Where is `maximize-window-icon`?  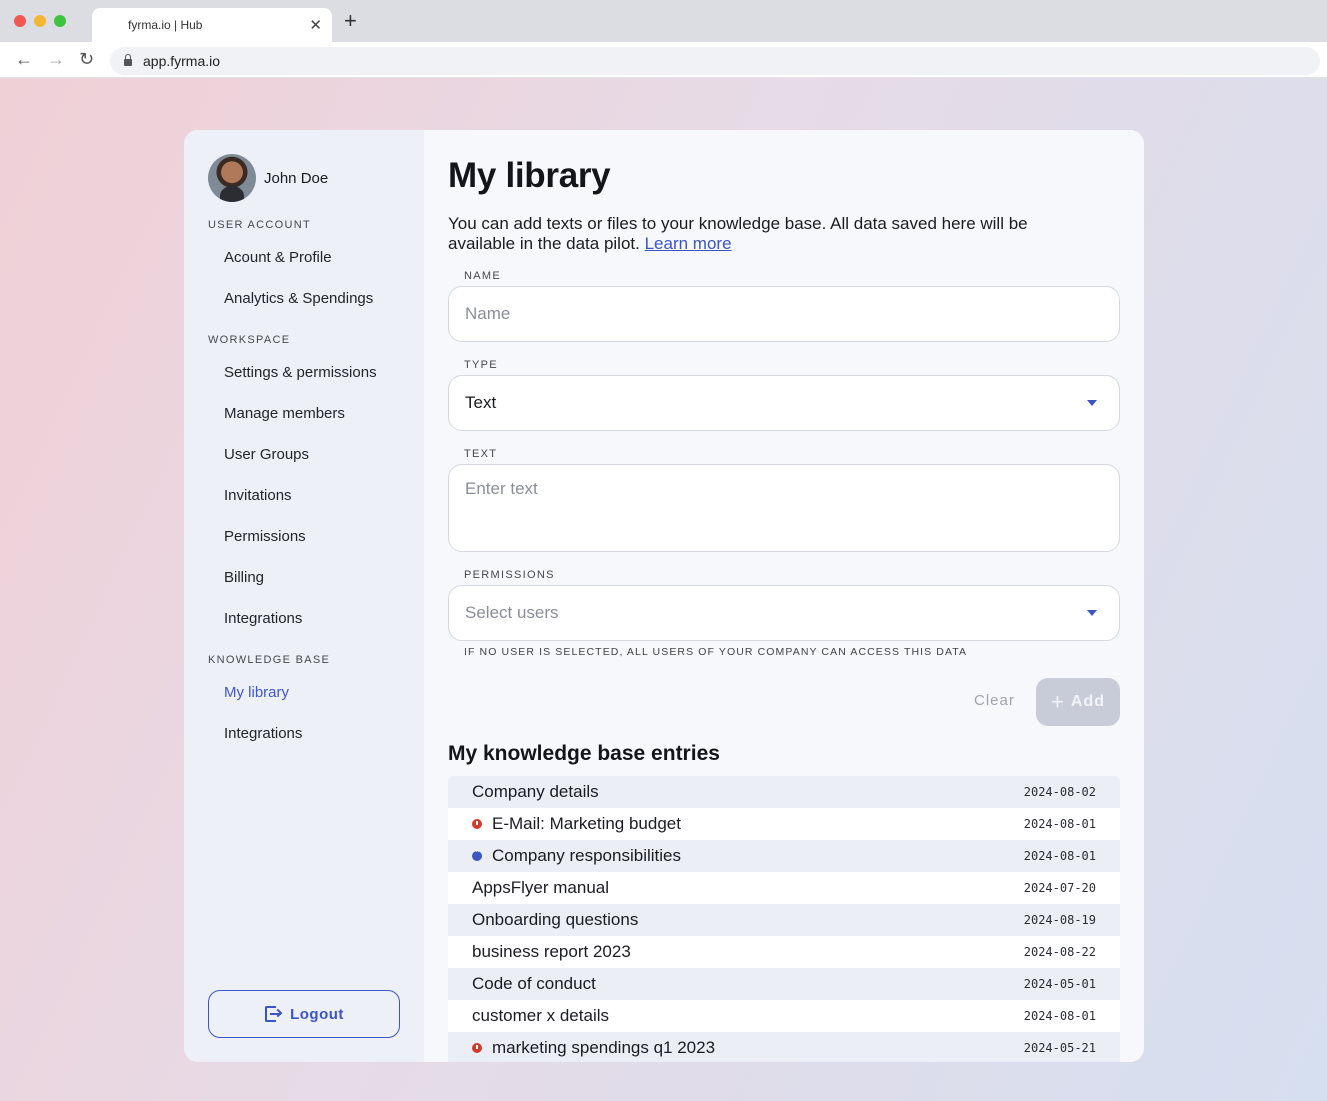 maximize-window-icon is located at coordinates (60, 21).